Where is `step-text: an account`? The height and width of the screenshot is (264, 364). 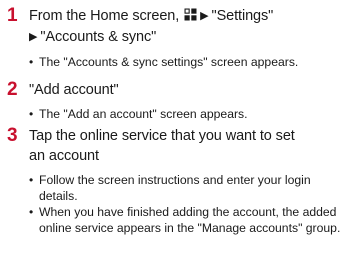
step-text: an account is located at coordinates (64, 156).